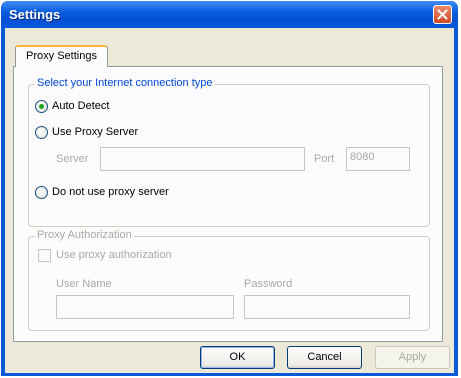 Image resolution: width=461 pixels, height=378 pixels. I want to click on use-auth-label: Use proxy authorization, so click(114, 255).